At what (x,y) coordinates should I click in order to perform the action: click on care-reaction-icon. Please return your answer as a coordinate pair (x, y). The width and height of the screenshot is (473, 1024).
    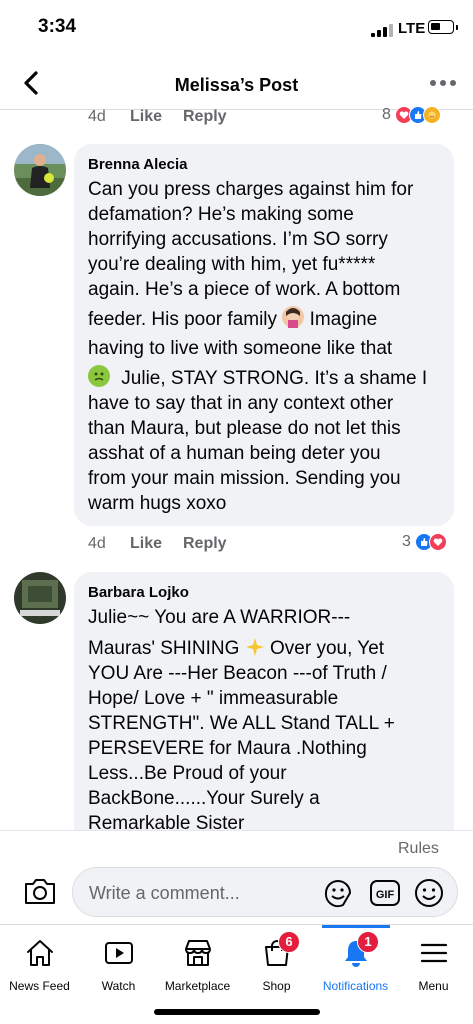
    Looking at the image, I should click on (431, 115).